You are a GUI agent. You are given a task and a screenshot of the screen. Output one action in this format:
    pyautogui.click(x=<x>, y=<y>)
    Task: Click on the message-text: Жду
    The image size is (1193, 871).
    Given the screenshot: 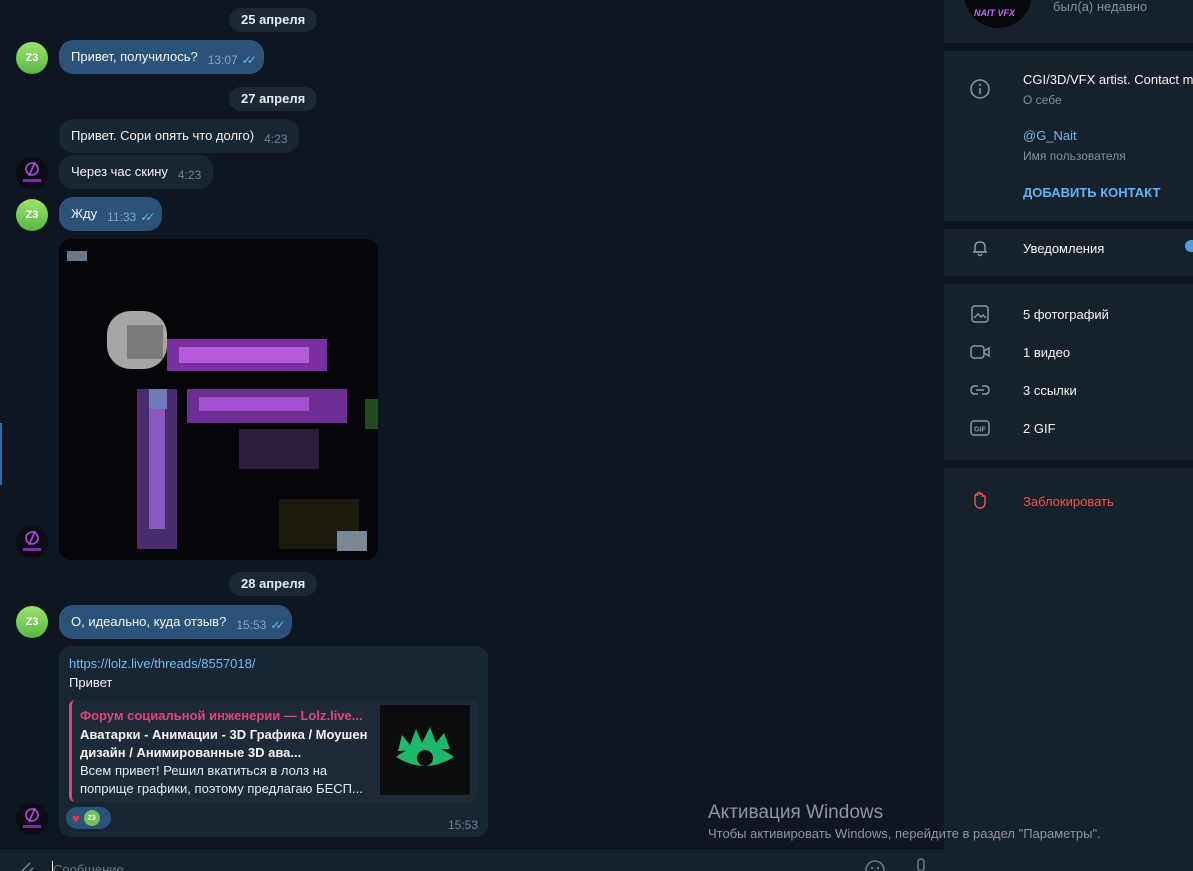 What is the action you would take?
    pyautogui.click(x=84, y=213)
    